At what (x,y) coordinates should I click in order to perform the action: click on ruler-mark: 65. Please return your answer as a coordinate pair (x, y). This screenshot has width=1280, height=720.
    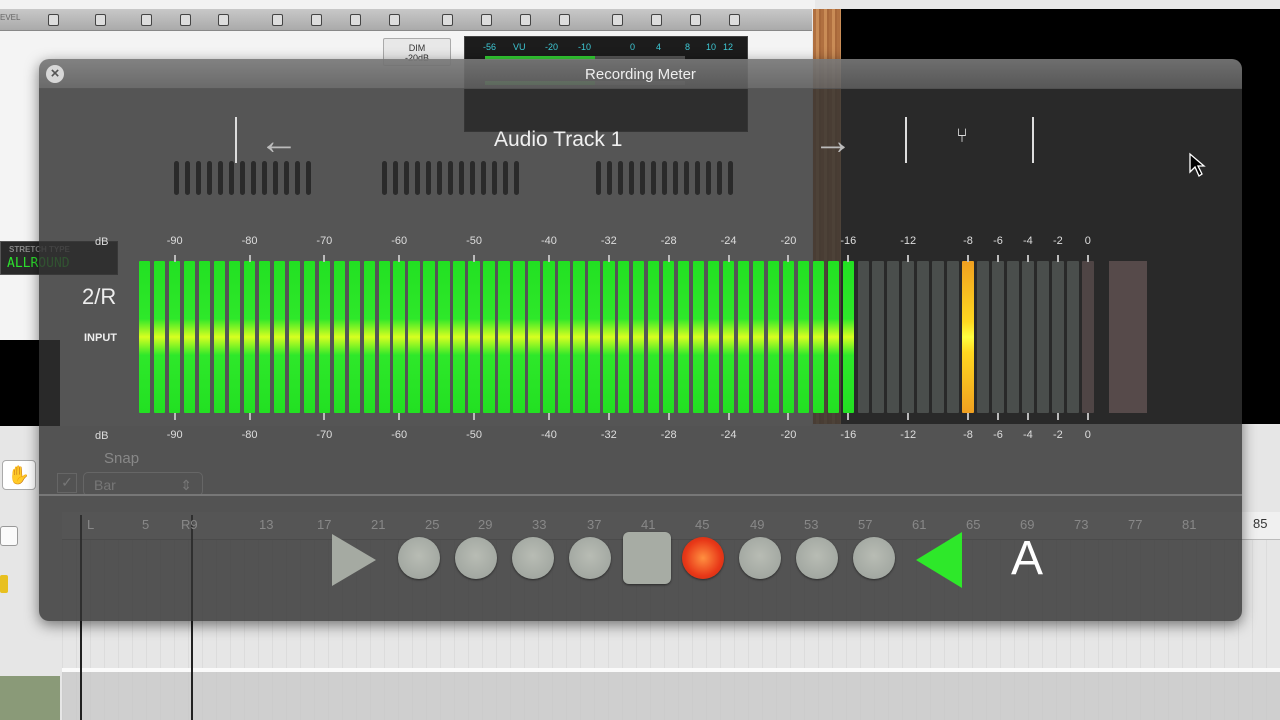
    Looking at the image, I should click on (973, 524).